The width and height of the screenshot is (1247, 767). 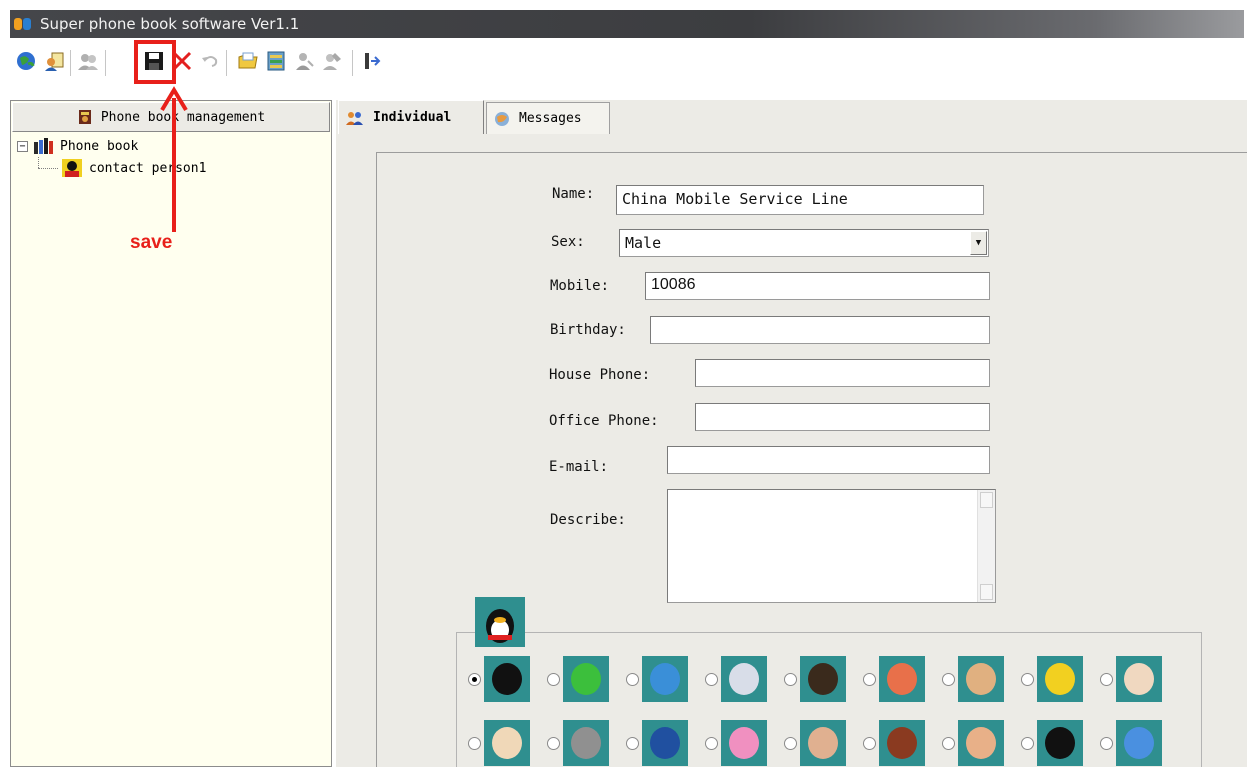 What do you see at coordinates (54, 61) in the screenshot?
I see `contacts-icon` at bounding box center [54, 61].